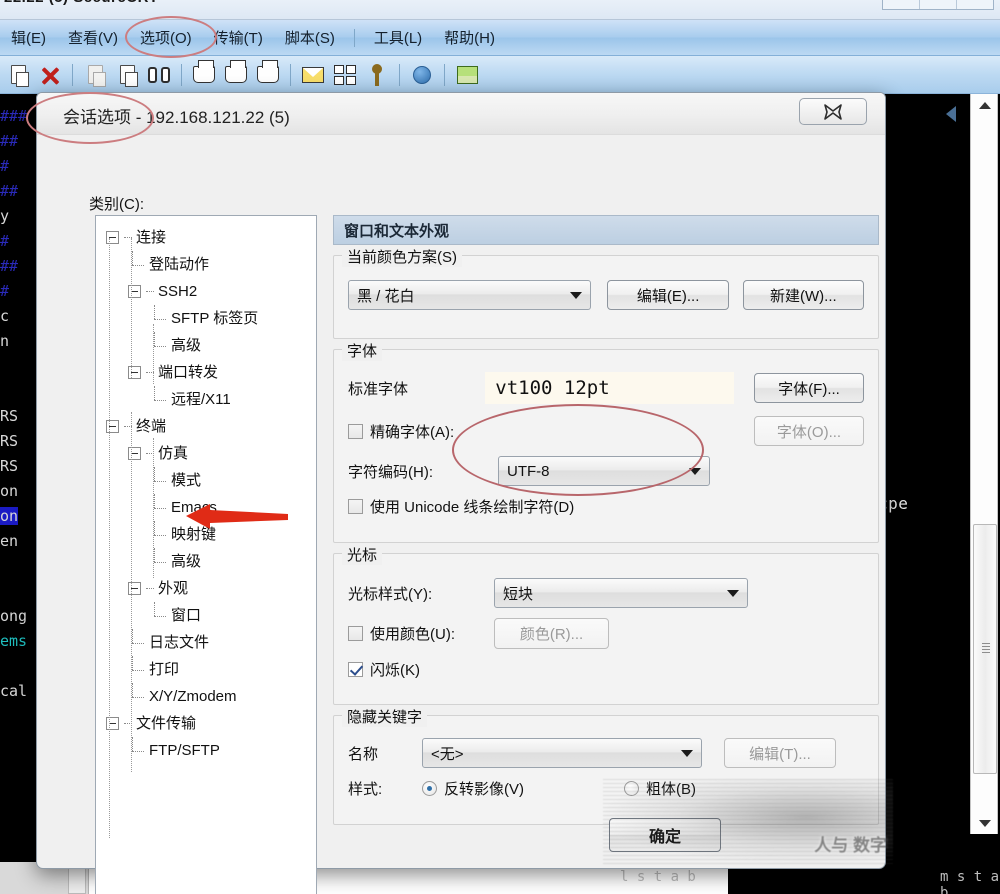 This screenshot has height=894, width=1000. I want to click on bottom-right-terminal-text: m s t a b, so click(970, 881).